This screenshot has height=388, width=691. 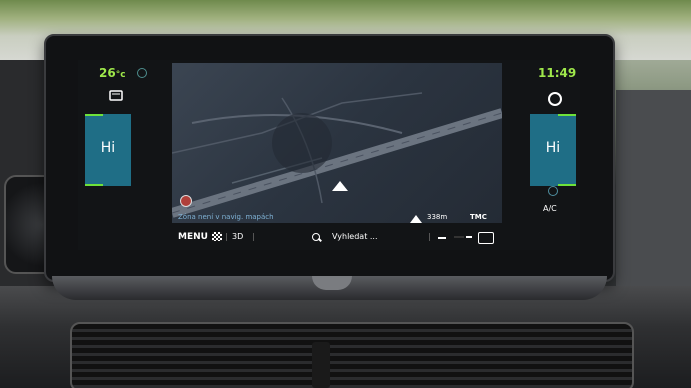 I want to click on instrument-gauge, so click(x=26, y=224).